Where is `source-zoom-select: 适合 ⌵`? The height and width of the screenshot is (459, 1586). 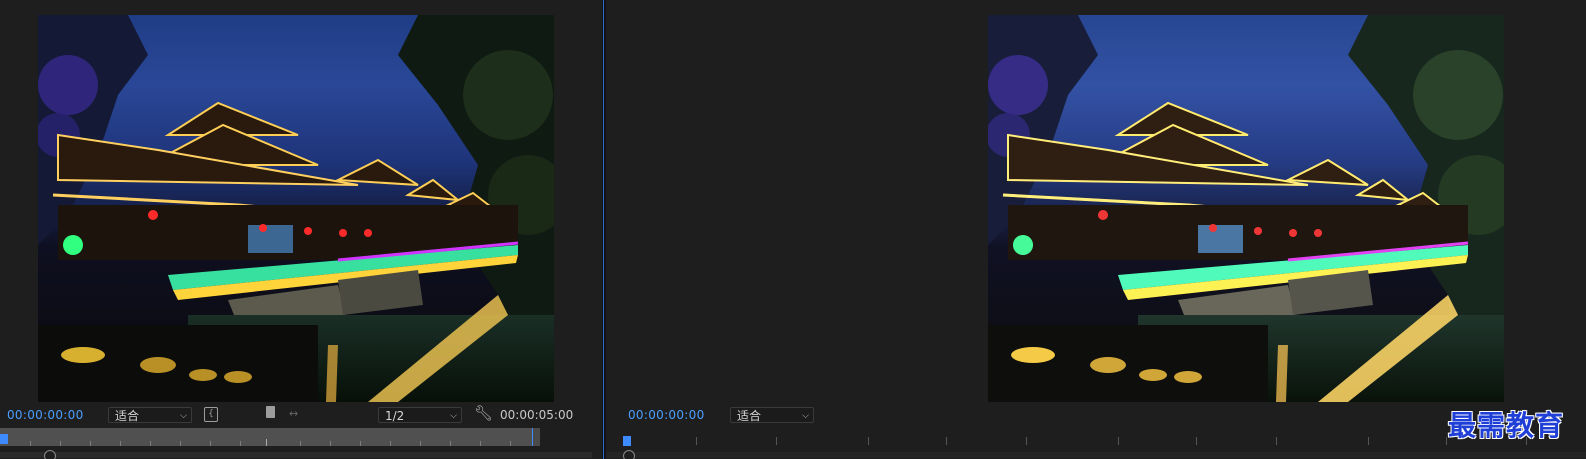
source-zoom-select: 适合 ⌵ is located at coordinates (150, 415).